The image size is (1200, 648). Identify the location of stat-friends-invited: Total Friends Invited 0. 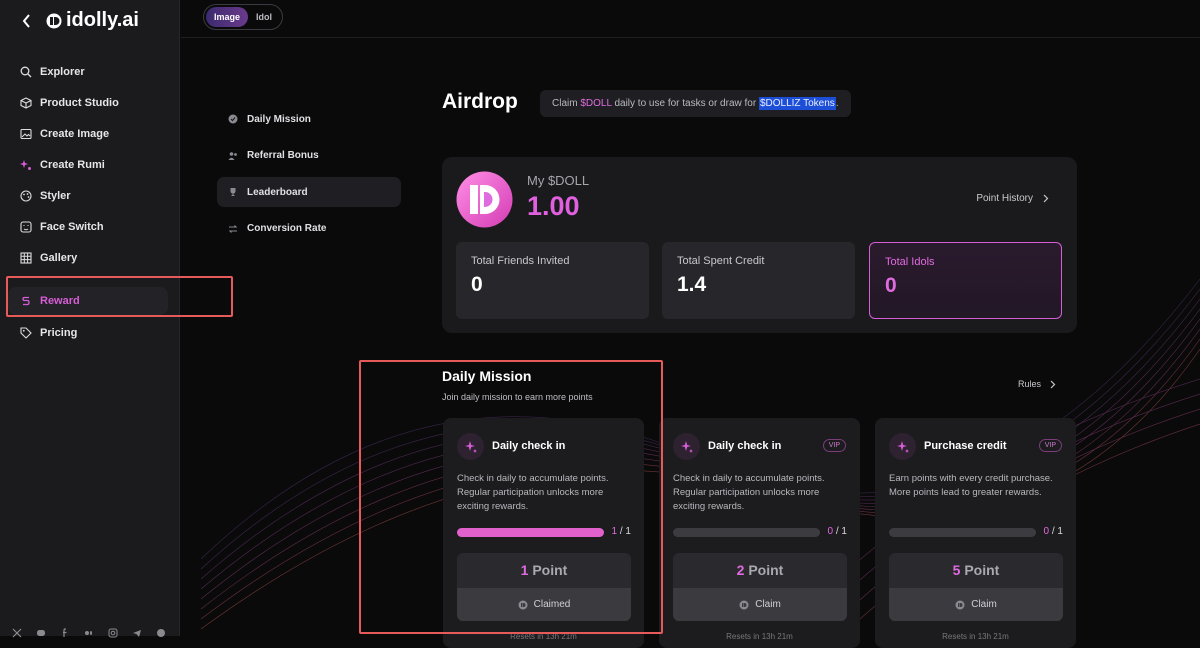
(552, 280).